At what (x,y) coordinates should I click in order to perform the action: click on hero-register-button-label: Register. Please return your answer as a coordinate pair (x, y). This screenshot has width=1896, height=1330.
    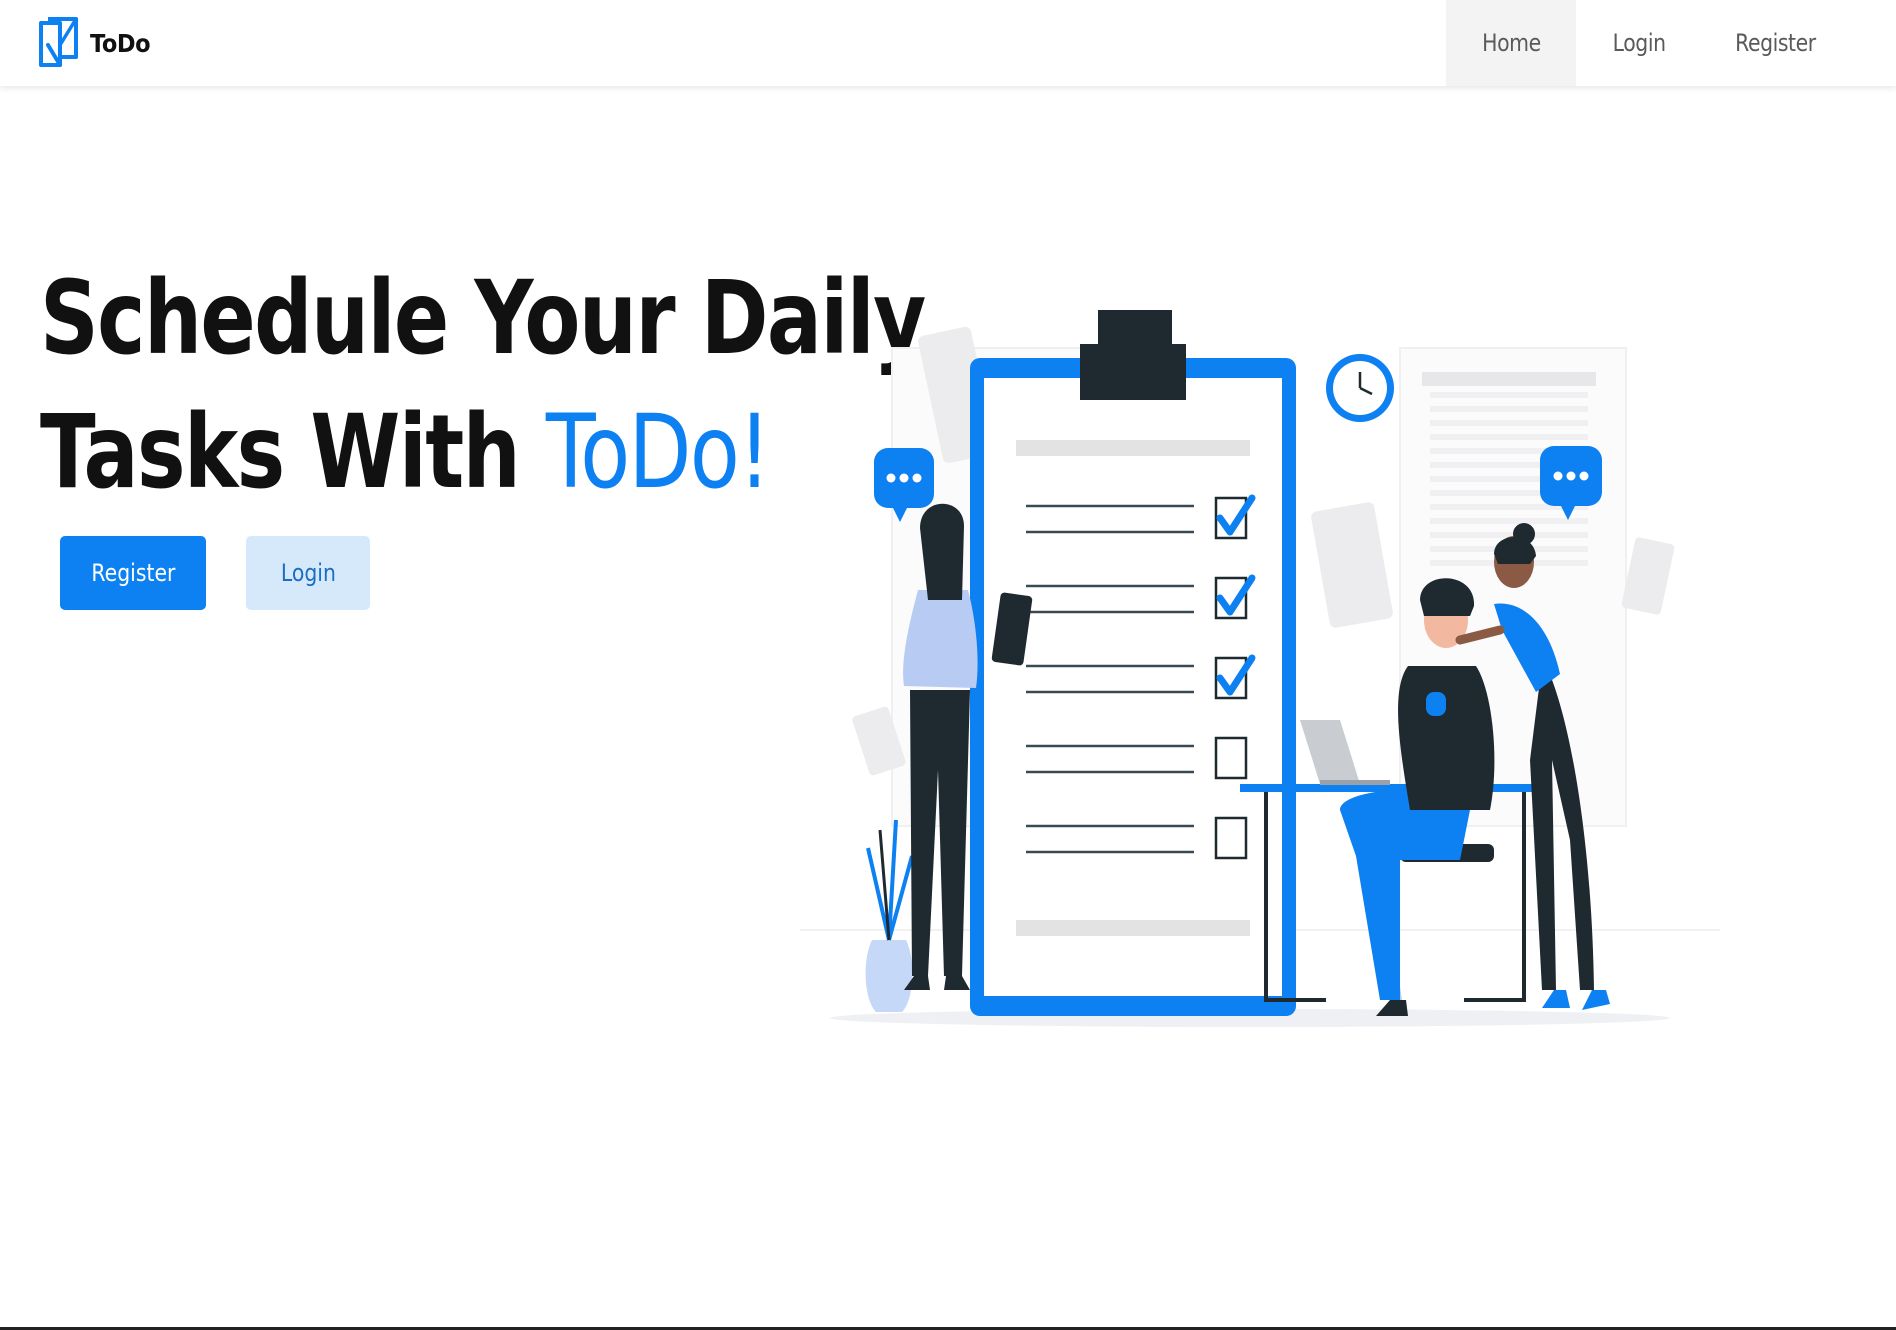
    Looking at the image, I should click on (133, 573).